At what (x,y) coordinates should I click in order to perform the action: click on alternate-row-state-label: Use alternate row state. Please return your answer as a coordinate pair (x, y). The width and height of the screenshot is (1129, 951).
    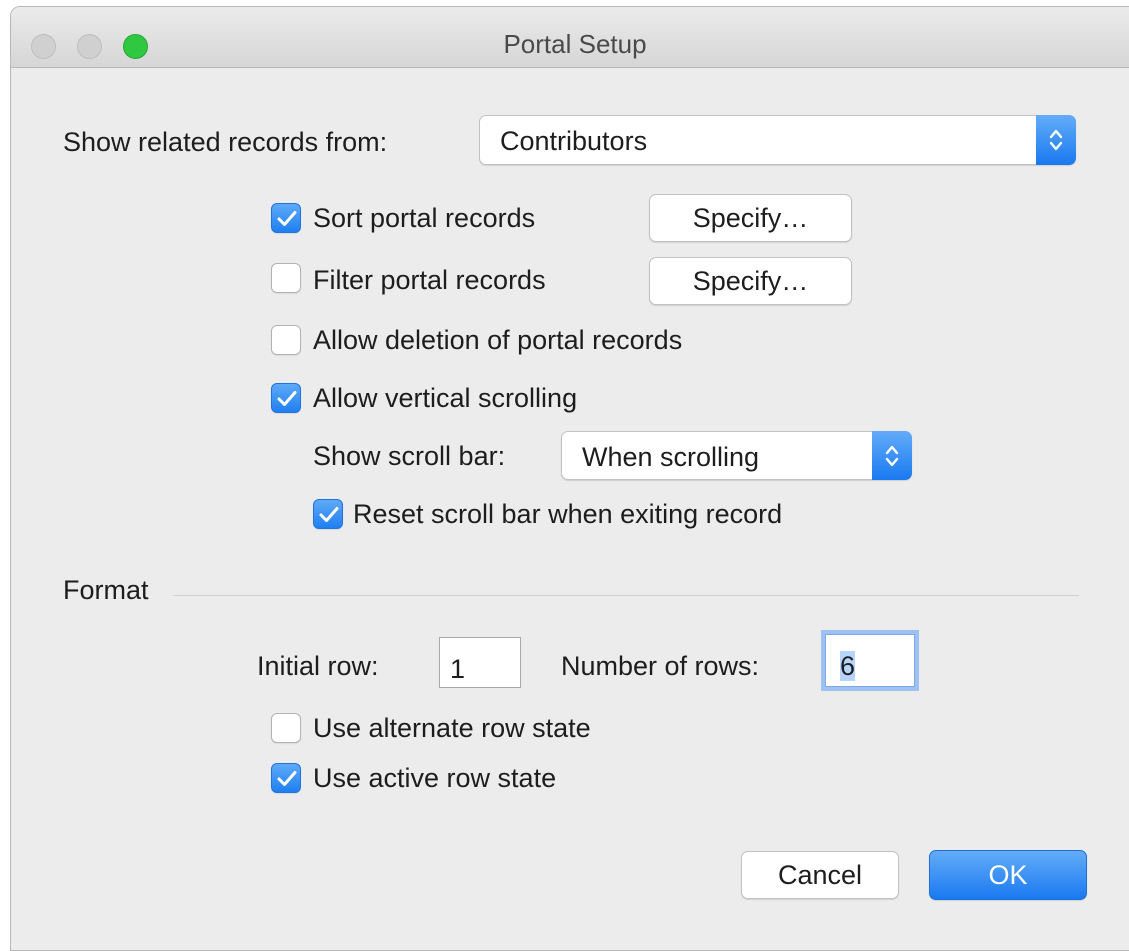
    Looking at the image, I should click on (452, 728).